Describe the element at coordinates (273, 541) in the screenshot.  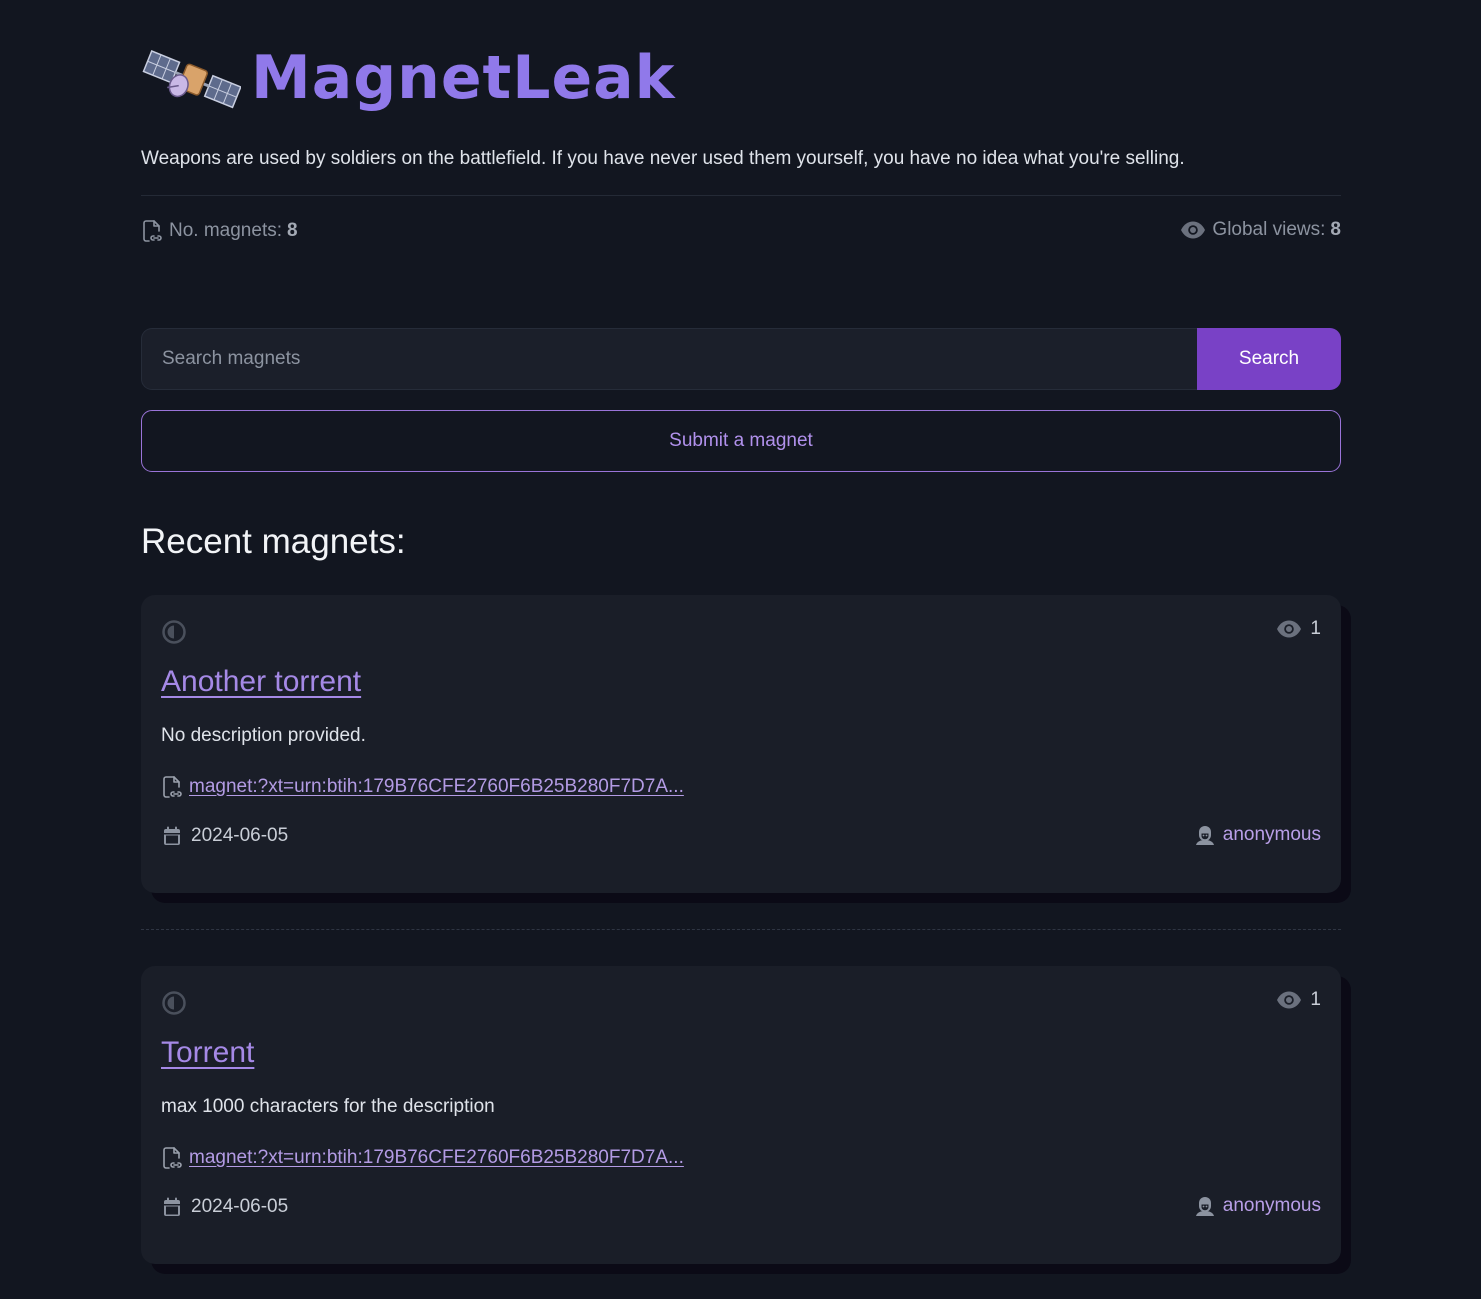
I see `recent-magnets-heading: Recent magnets:` at that location.